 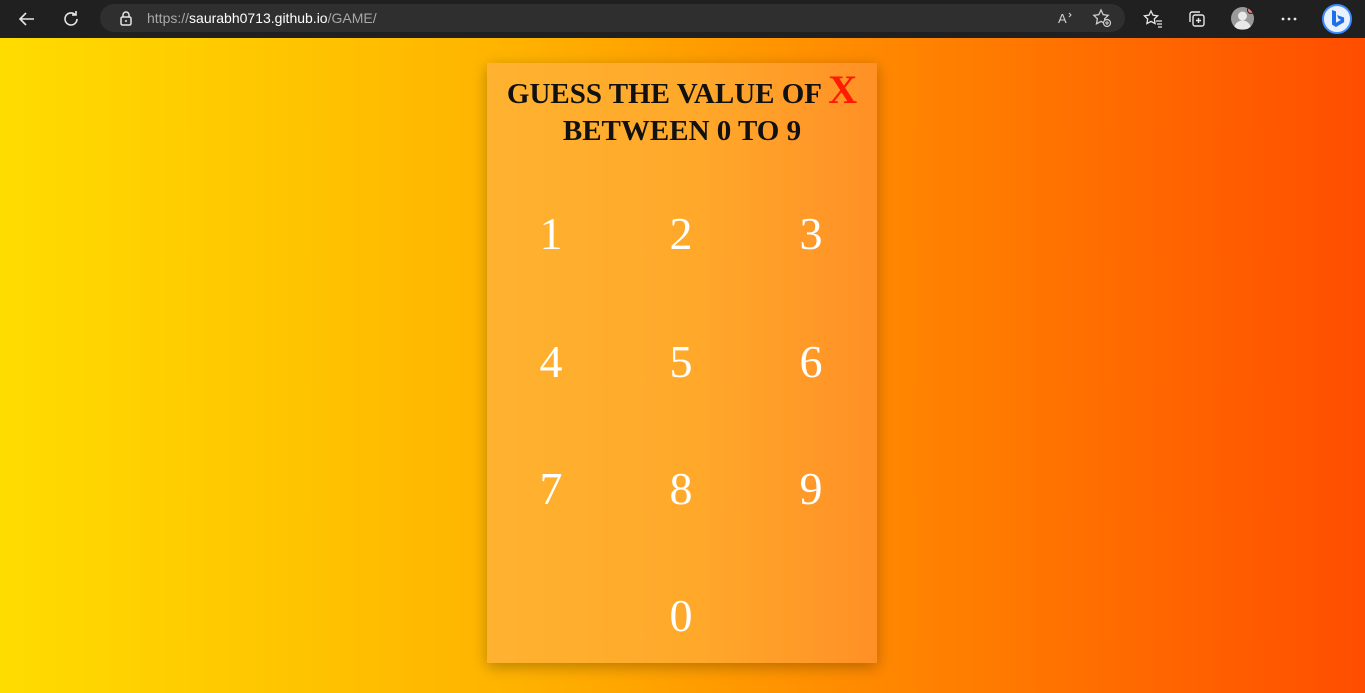 I want to click on url-path: /GAME/, so click(x=352, y=18).